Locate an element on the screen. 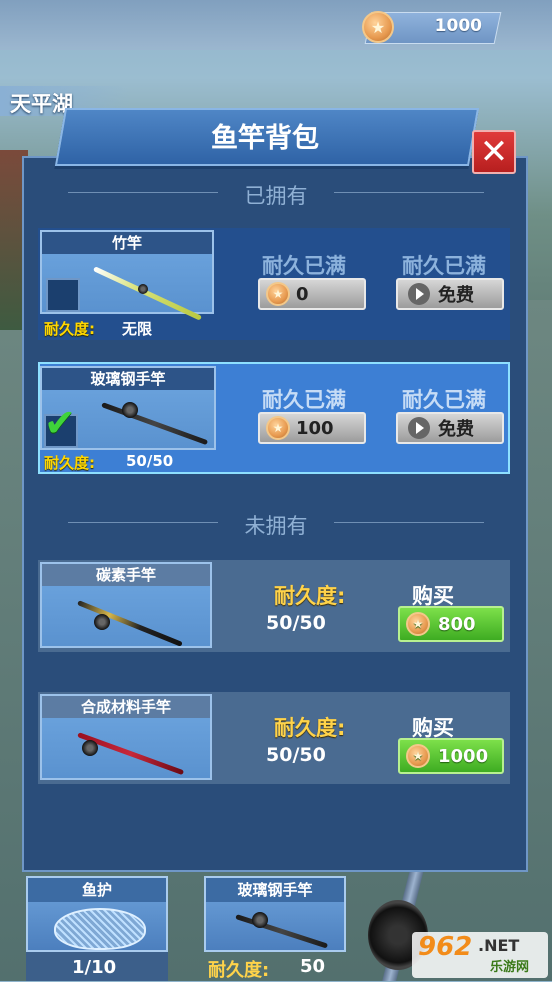 This screenshot has width=552, height=982. repair-coin-button: ★ 0 is located at coordinates (312, 294).